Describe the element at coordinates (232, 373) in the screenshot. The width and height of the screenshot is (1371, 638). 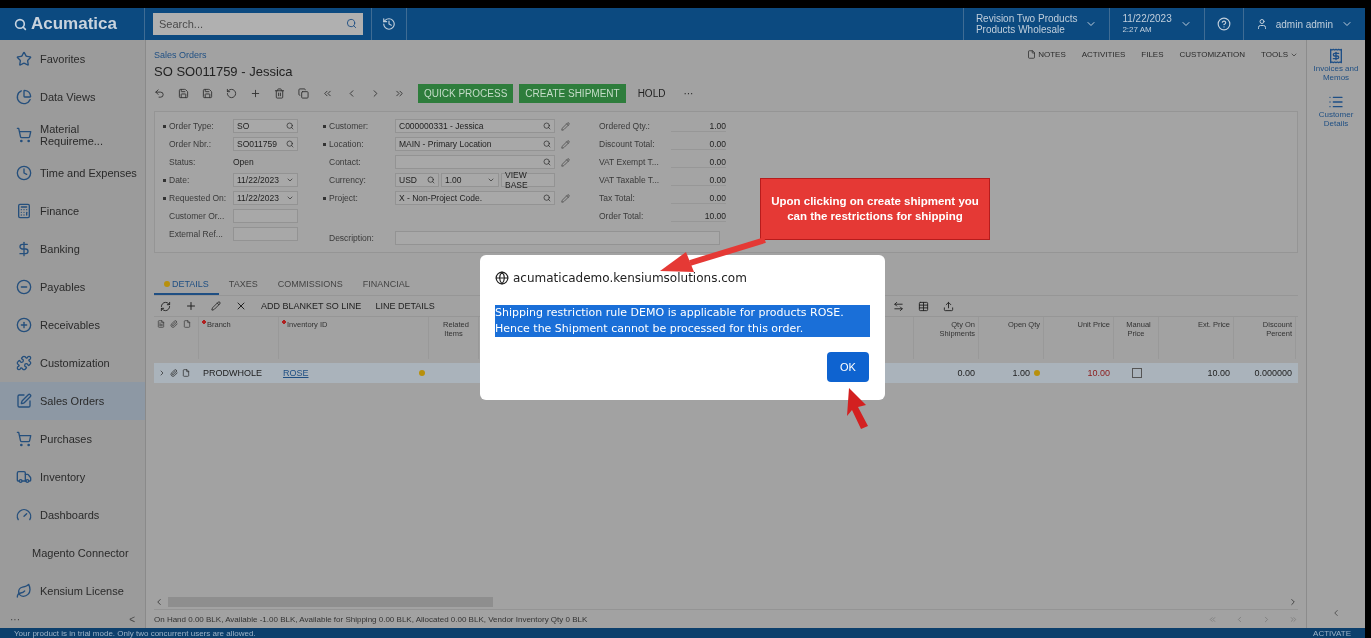
I see `table-cell: PRODWHOLE` at that location.